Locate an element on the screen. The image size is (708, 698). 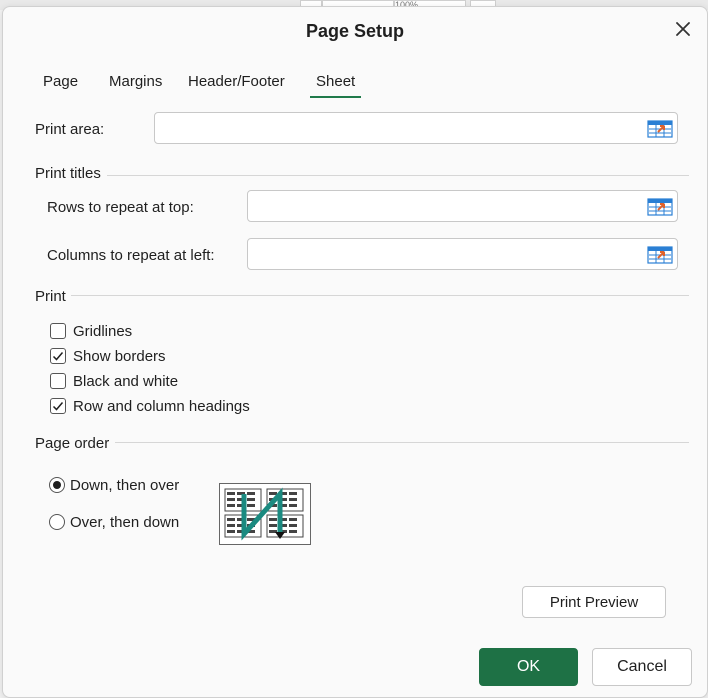
show-borders-label: Show borders is located at coordinates (119, 356).